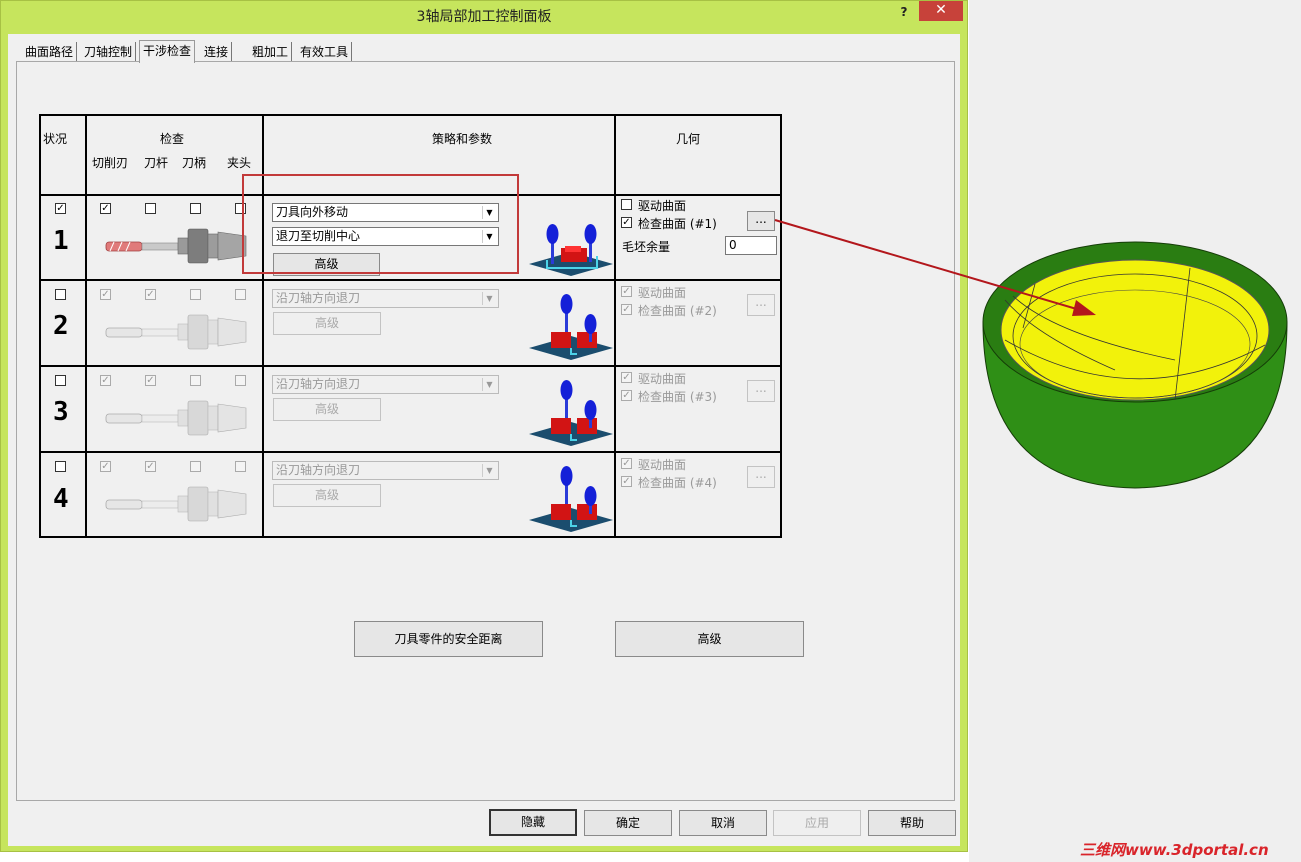 Image resolution: width=1301 pixels, height=862 pixels. What do you see at coordinates (941, 11) in the screenshot?
I see `close-button: ✕` at bounding box center [941, 11].